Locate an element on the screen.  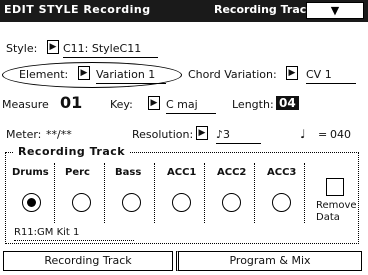
chord-variation-underline is located at coordinates (331, 83).